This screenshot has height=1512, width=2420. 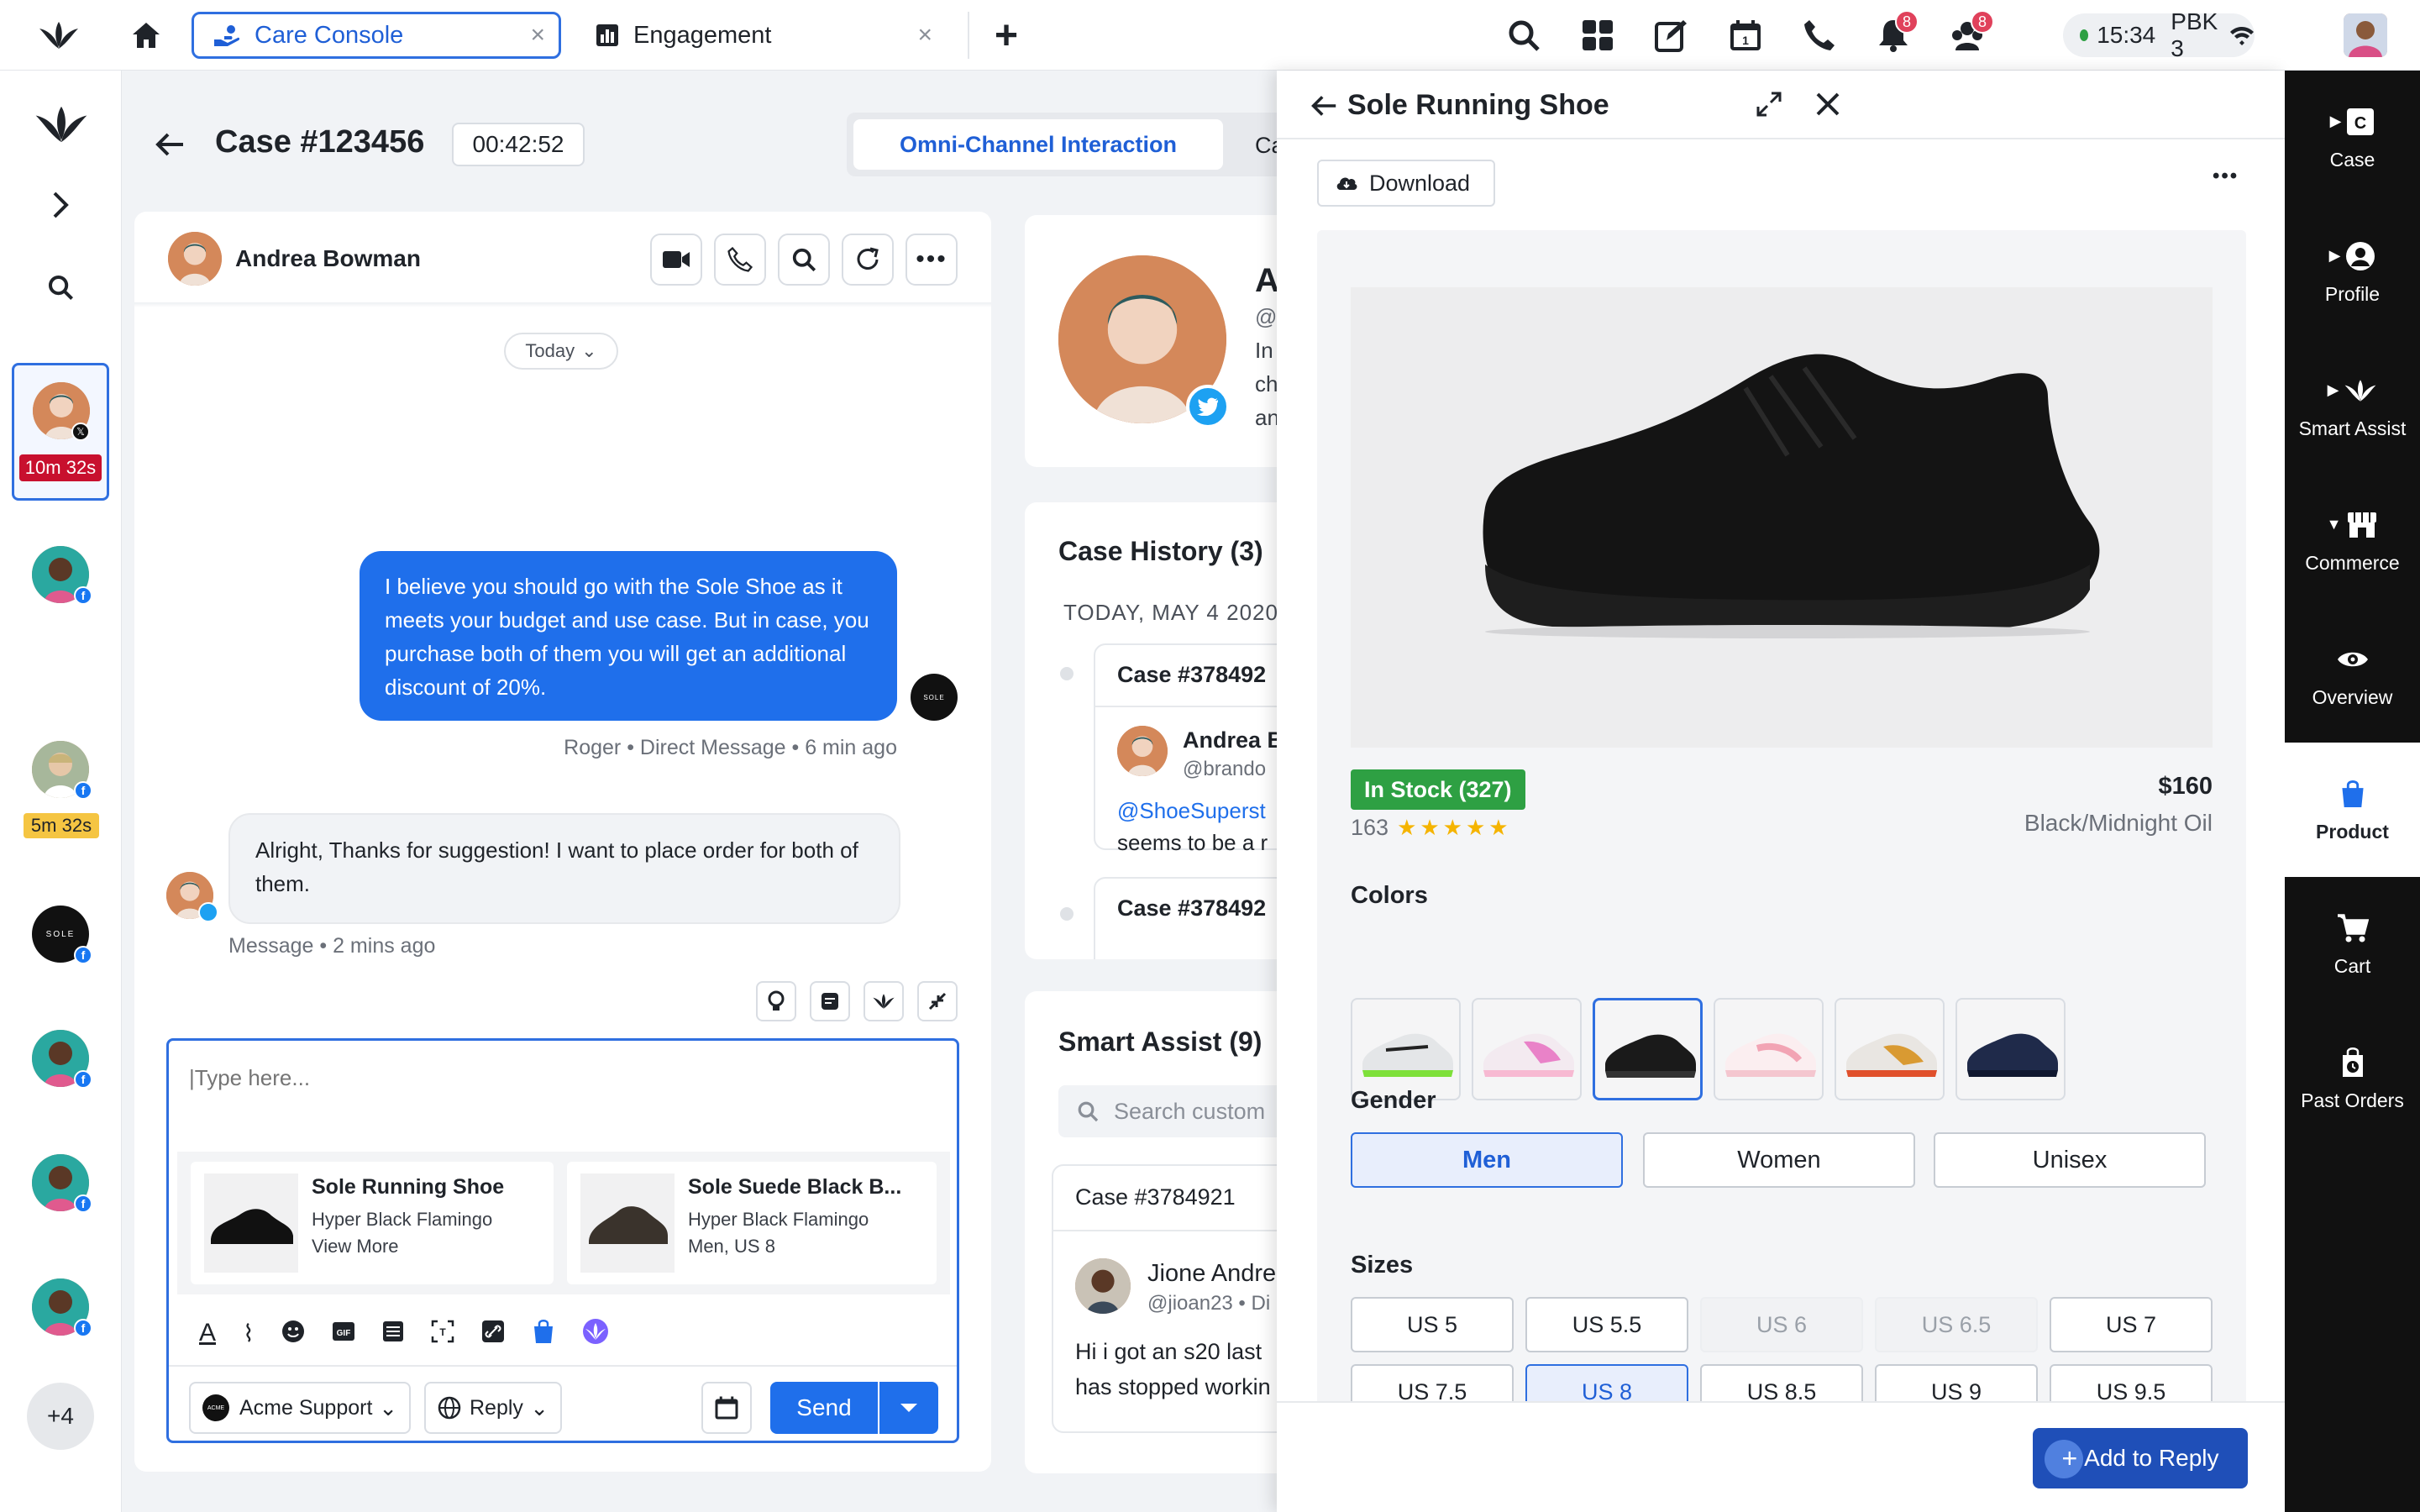 What do you see at coordinates (83, 595) in the screenshot?
I see `facebook-icon: f` at bounding box center [83, 595].